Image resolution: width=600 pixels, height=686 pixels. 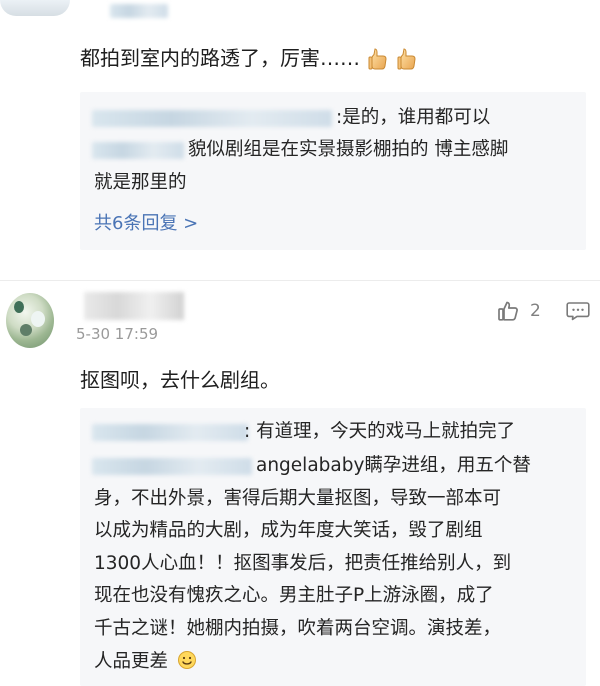 I want to click on reply-line: angelababy瞒孕进组，用五个替, so click(x=393, y=465).